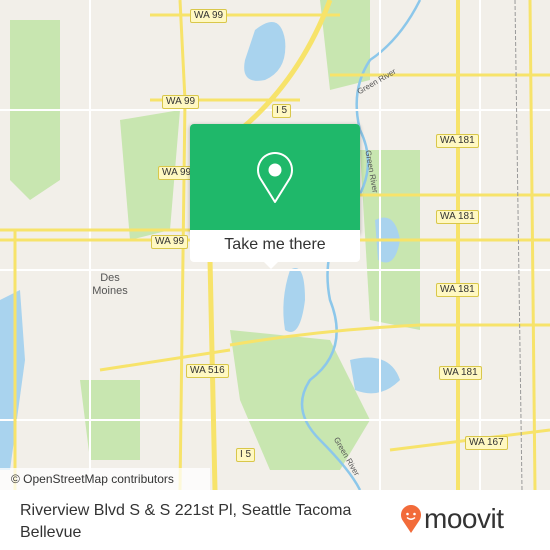  I want to click on map-pin-icon, so click(275, 177).